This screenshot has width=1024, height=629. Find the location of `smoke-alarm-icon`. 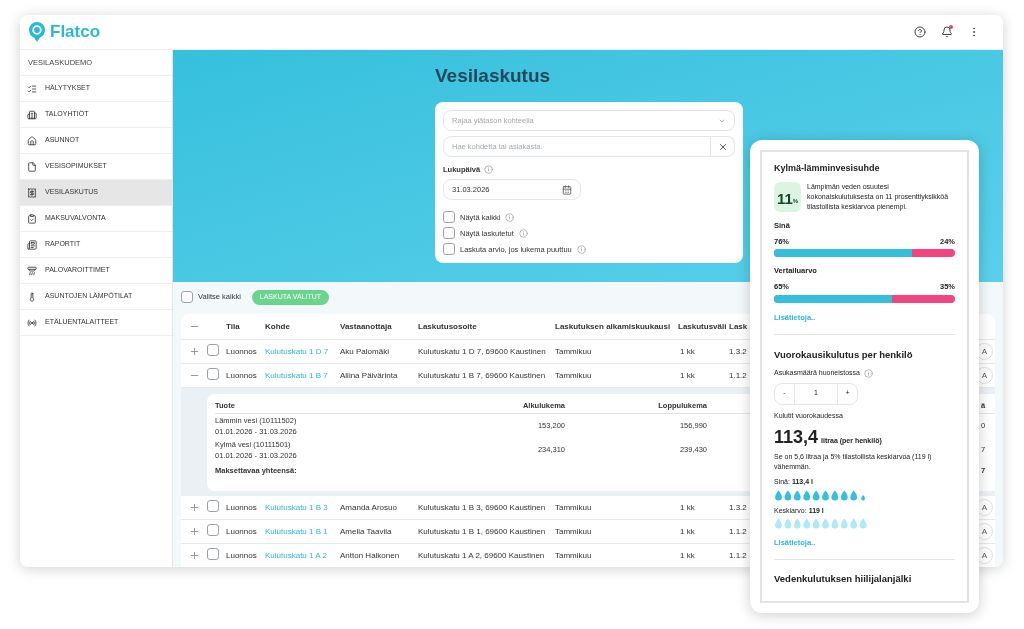

smoke-alarm-icon is located at coordinates (32, 270).